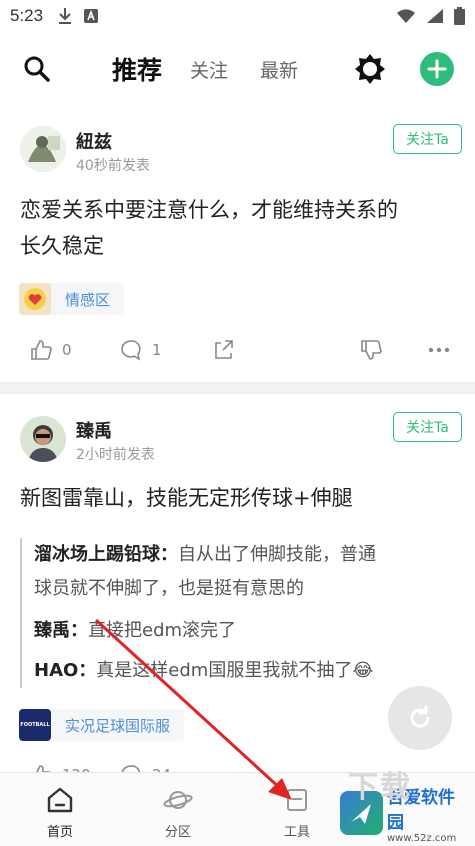 The height and width of the screenshot is (846, 475). I want to click on post-actions: 0 1, so click(237, 350).